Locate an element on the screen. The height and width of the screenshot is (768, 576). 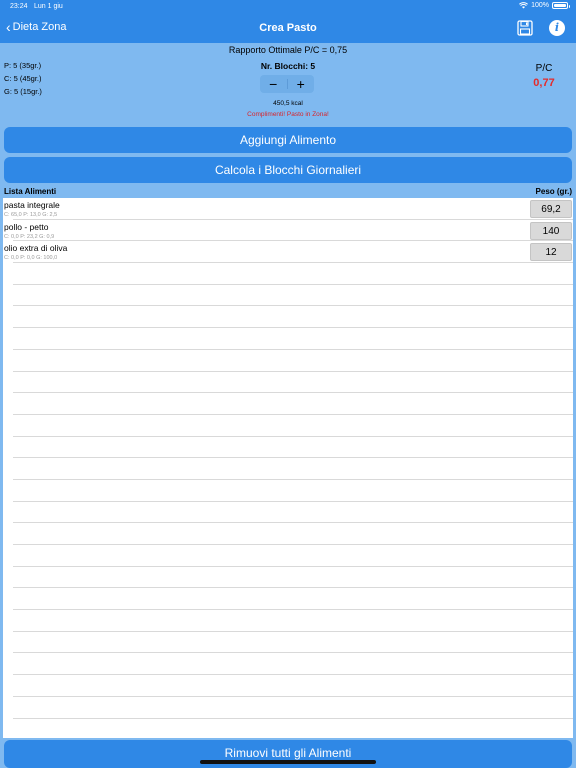
food-macros: C: 0,0 P: 0,0 G: 100,0 is located at coordinates (31, 258).